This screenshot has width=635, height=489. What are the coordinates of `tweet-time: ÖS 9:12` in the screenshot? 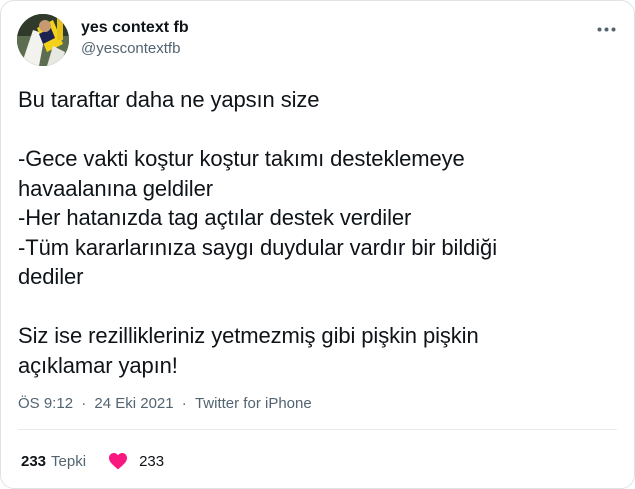 It's located at (45, 404).